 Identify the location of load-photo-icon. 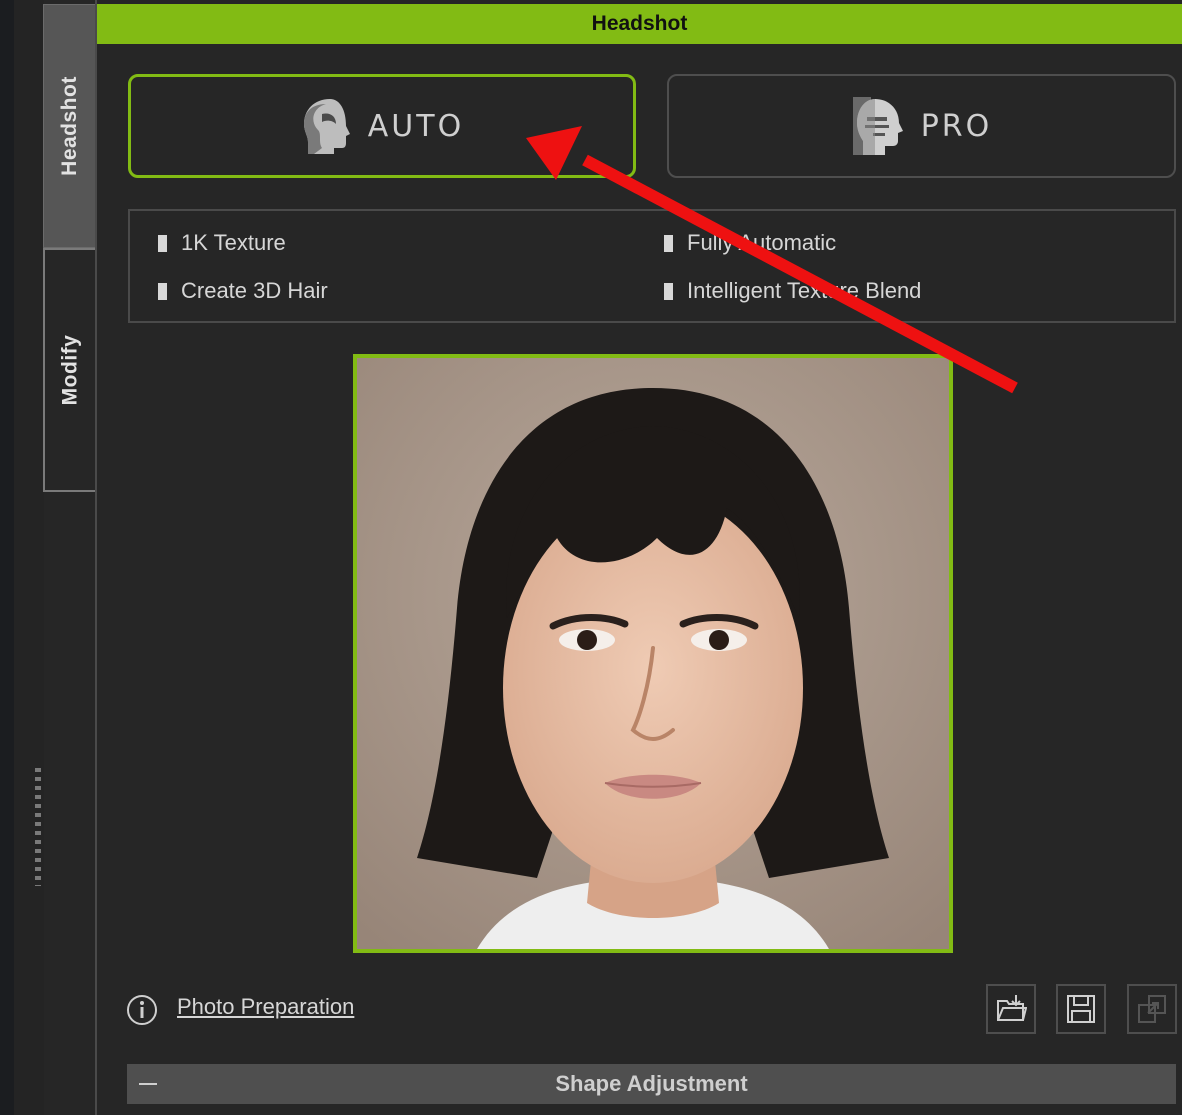
(1012, 1008).